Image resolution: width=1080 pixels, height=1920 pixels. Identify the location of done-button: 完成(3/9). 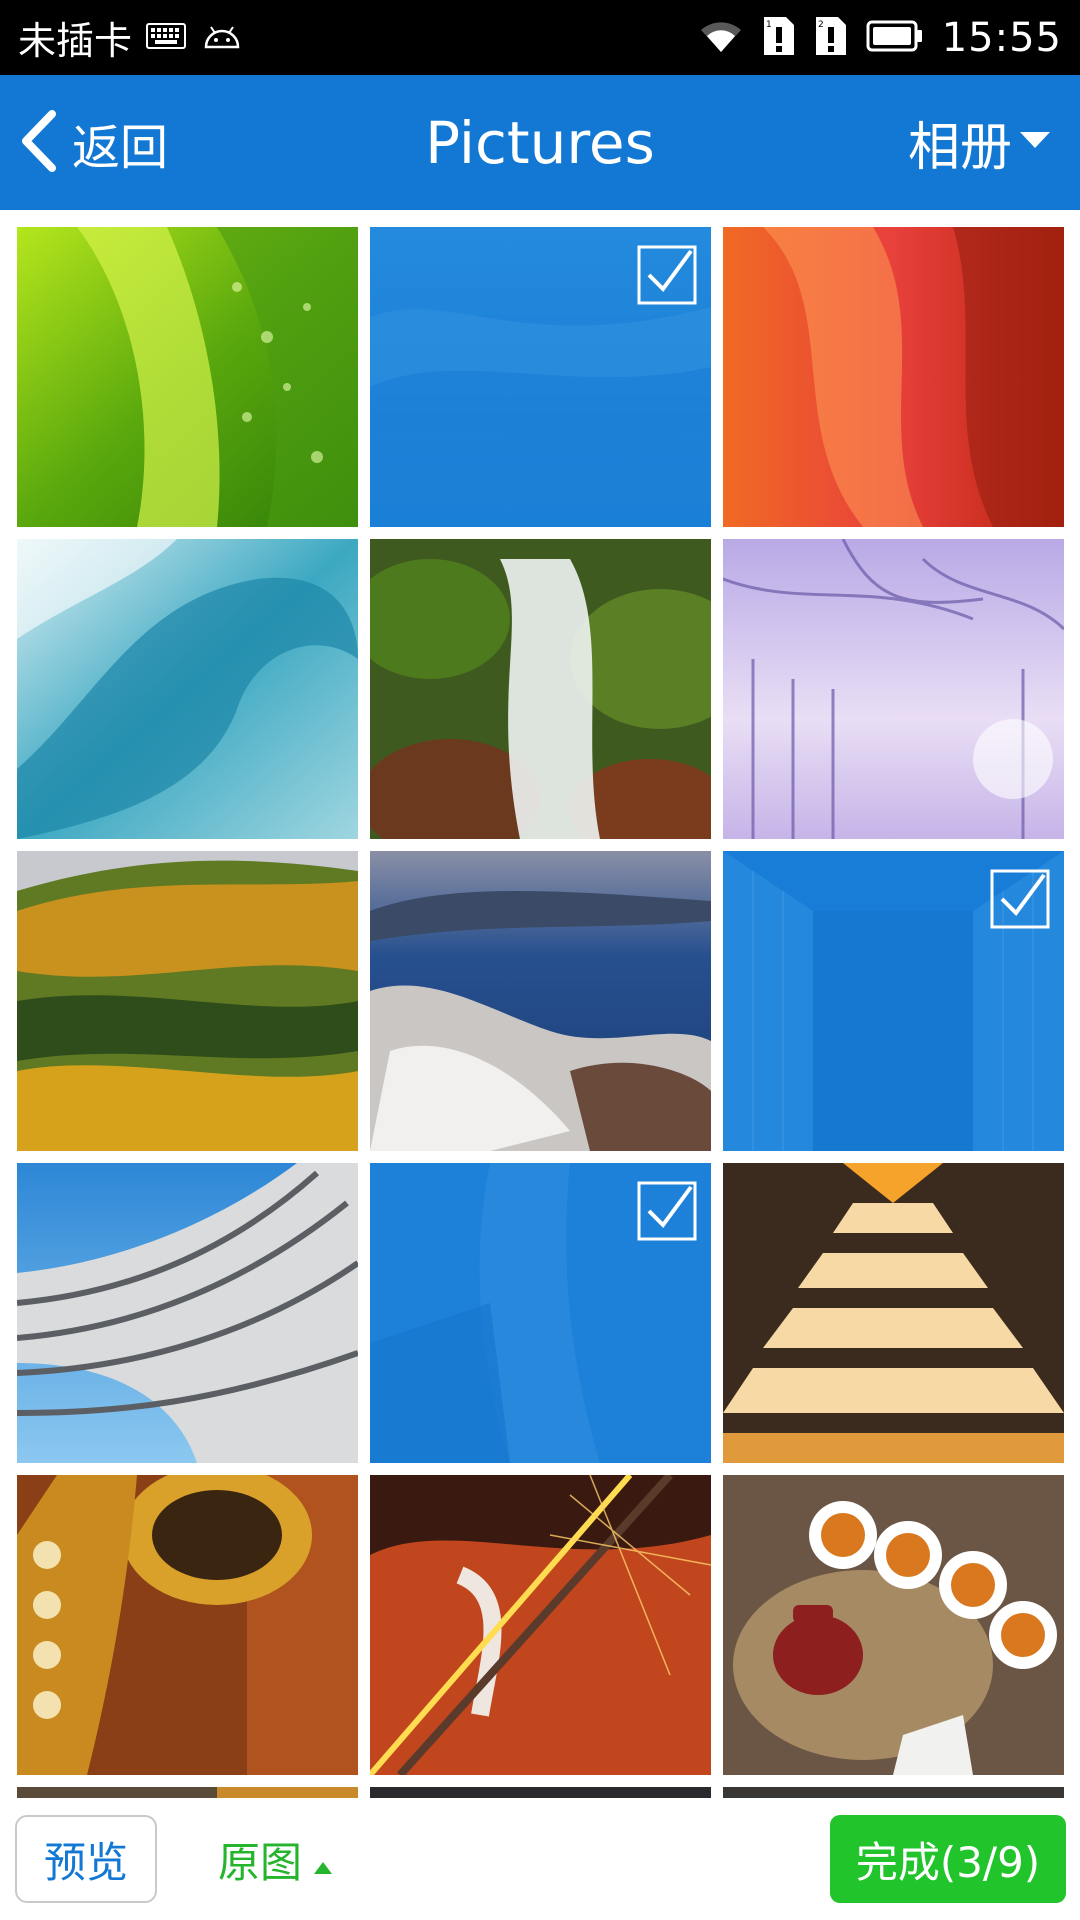
(948, 1859).